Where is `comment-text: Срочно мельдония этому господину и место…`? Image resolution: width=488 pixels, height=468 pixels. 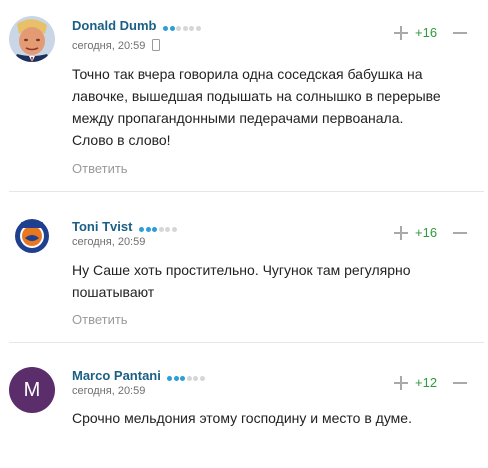 comment-text: Срочно мельдония этому господину и место… is located at coordinates (242, 418).